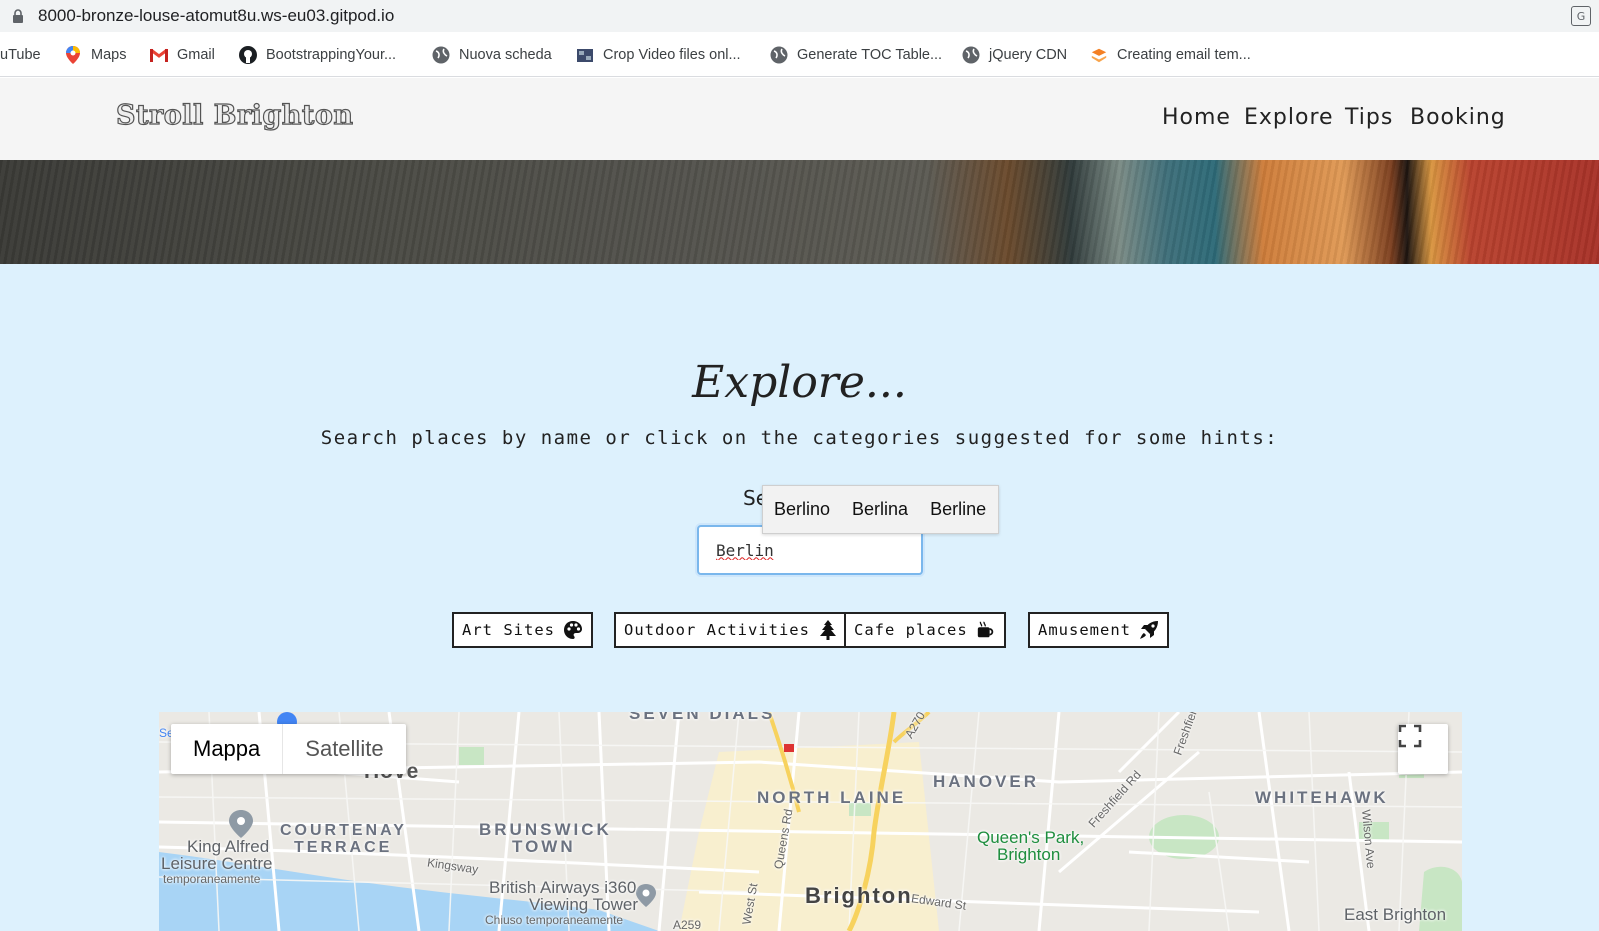 This screenshot has height=931, width=1599. What do you see at coordinates (18, 16) in the screenshot?
I see `lock-icon` at bounding box center [18, 16].